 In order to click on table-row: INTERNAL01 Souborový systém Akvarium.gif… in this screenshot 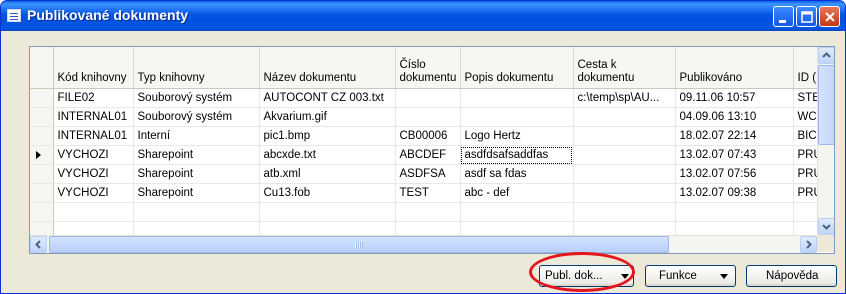, I will do `click(432, 117)`.